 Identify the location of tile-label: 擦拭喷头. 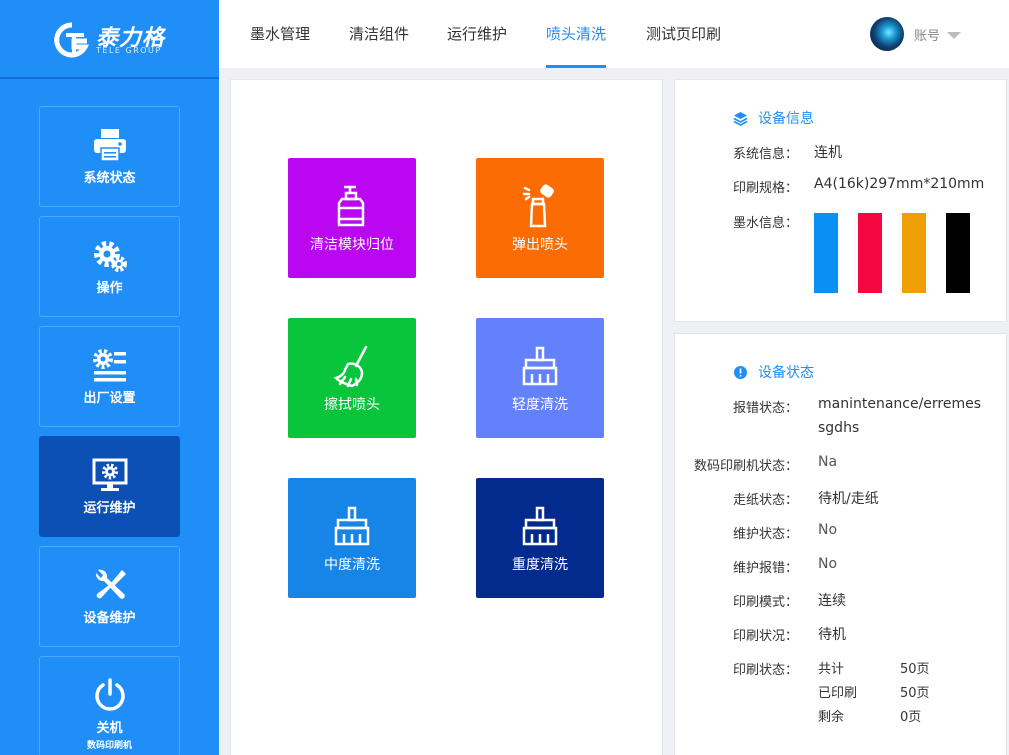
(352, 405).